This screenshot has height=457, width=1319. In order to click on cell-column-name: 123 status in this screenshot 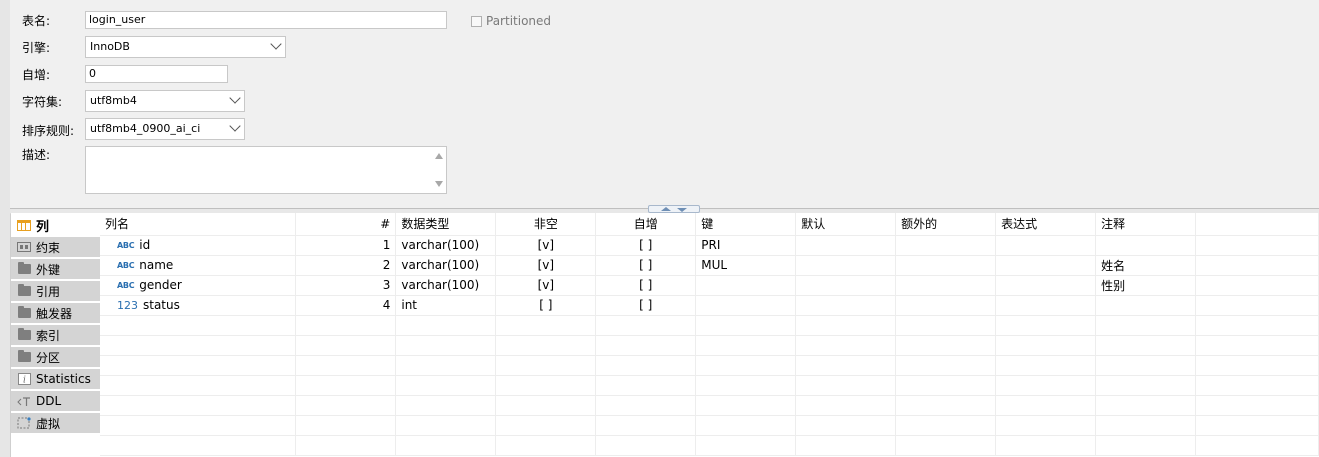, I will do `click(198, 305)`.